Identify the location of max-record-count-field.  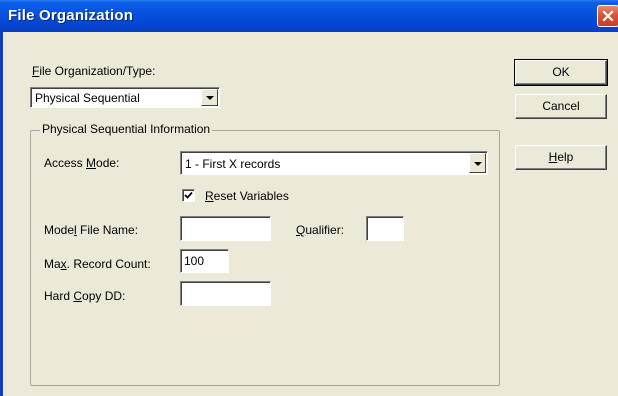
(204, 261).